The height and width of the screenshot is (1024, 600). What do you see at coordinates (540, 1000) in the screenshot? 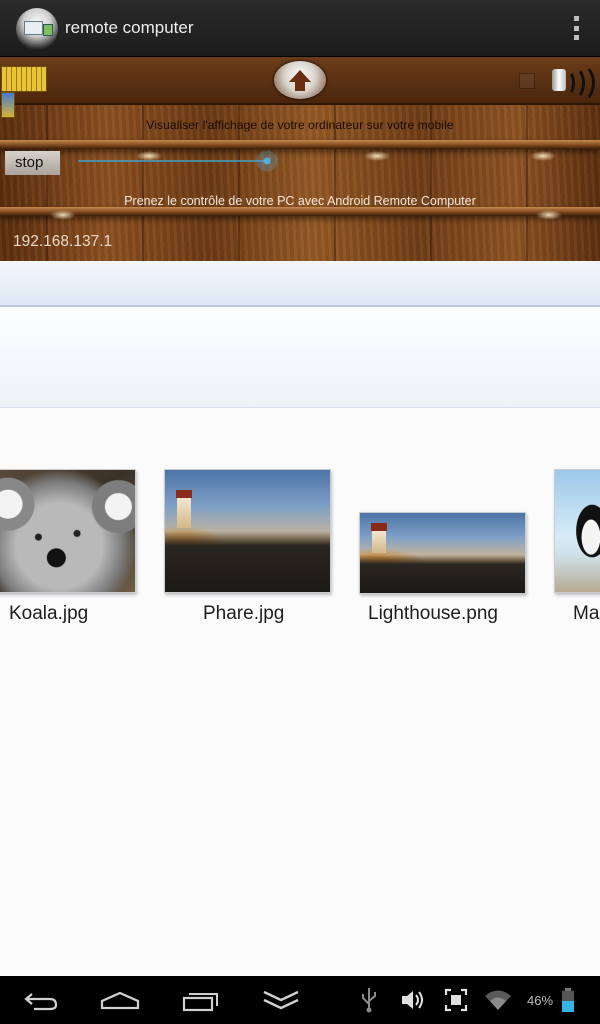
I see `battery-percent: 46%` at bounding box center [540, 1000].